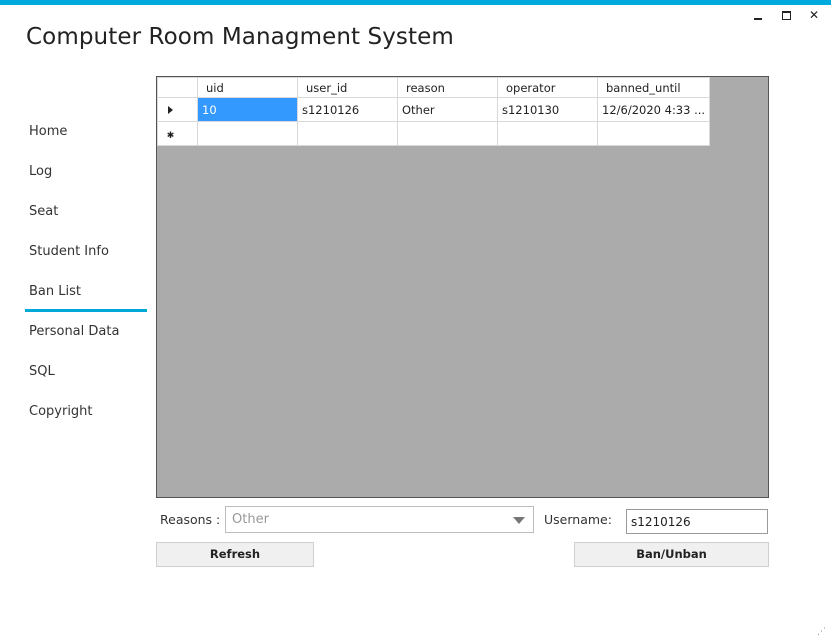  What do you see at coordinates (347, 133) in the screenshot?
I see `new-cell-user-id` at bounding box center [347, 133].